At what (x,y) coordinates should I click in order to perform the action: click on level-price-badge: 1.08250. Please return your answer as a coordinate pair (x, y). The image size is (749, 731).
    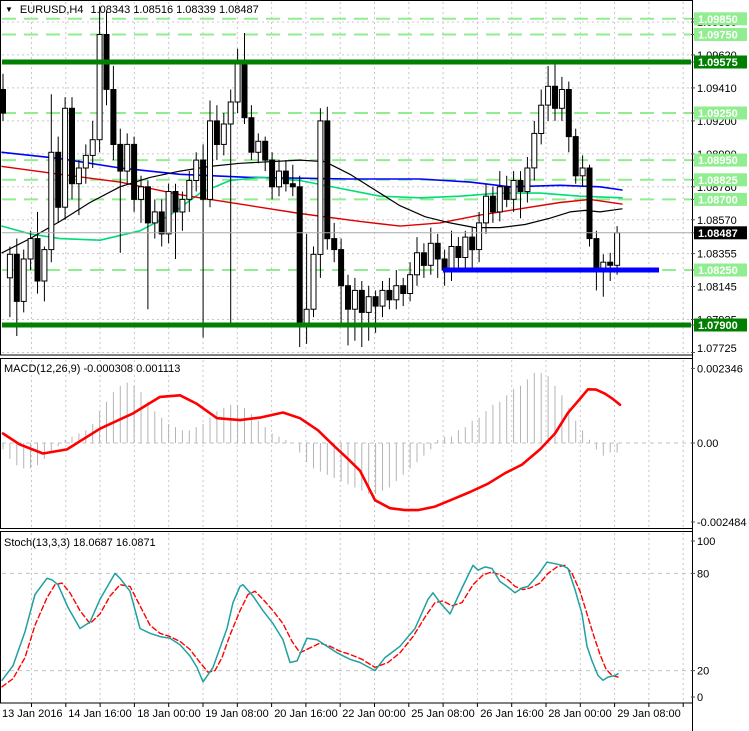
    Looking at the image, I should click on (718, 271).